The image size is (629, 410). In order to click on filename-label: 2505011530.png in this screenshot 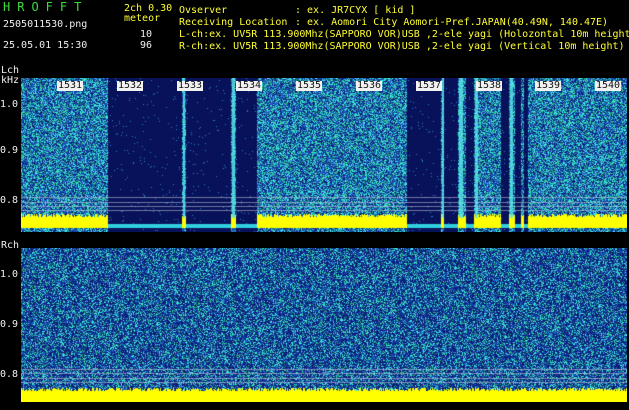, I will do `click(45, 24)`.